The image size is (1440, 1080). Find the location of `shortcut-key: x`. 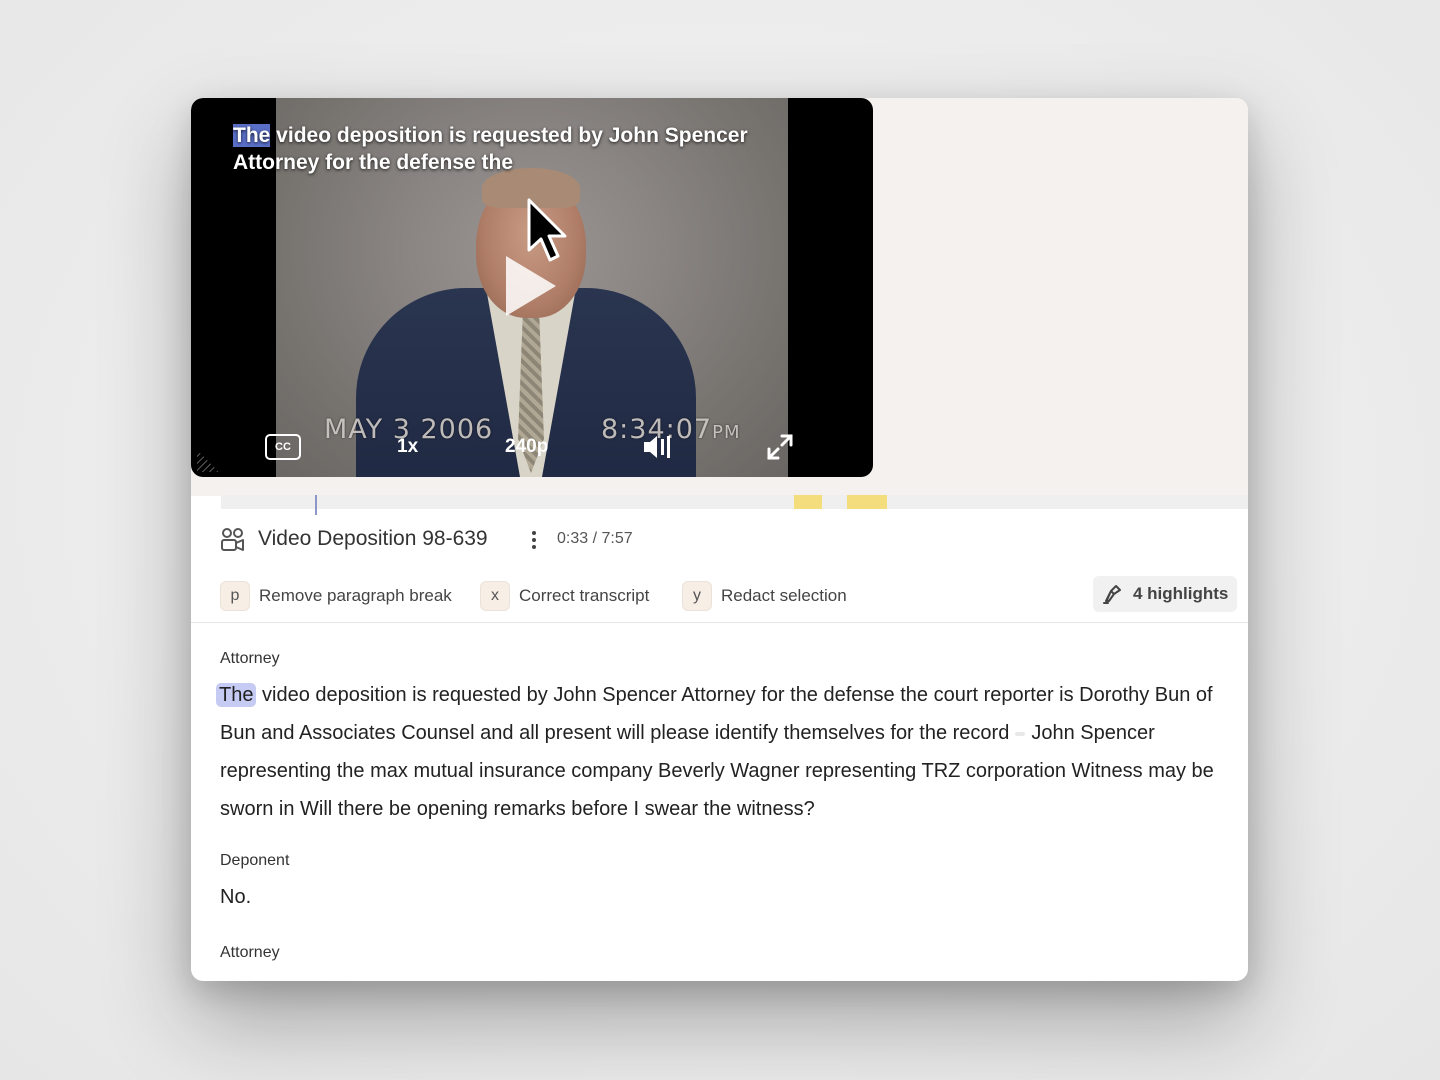

shortcut-key: x is located at coordinates (495, 596).